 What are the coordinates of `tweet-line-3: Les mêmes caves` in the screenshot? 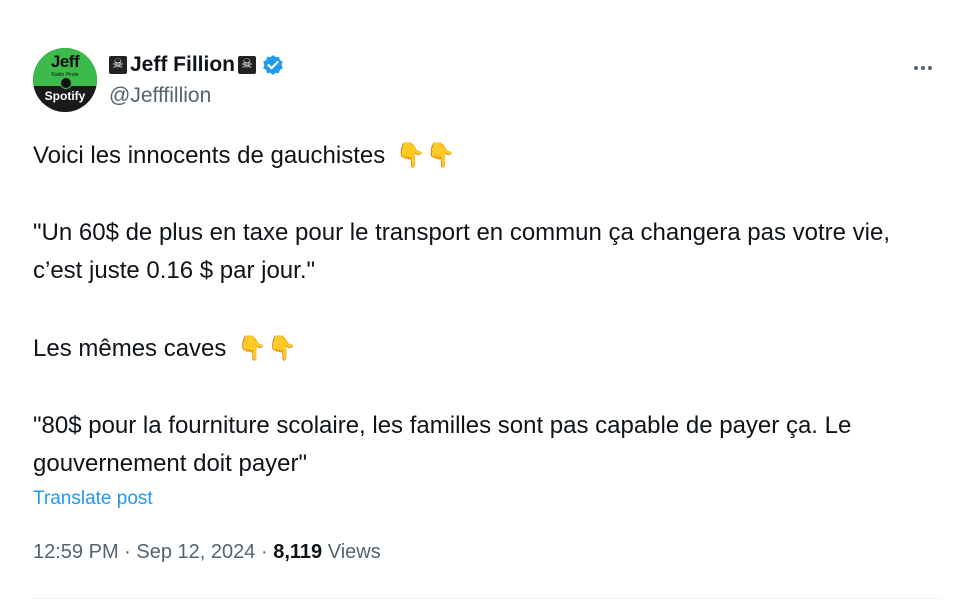 It's located at (130, 348).